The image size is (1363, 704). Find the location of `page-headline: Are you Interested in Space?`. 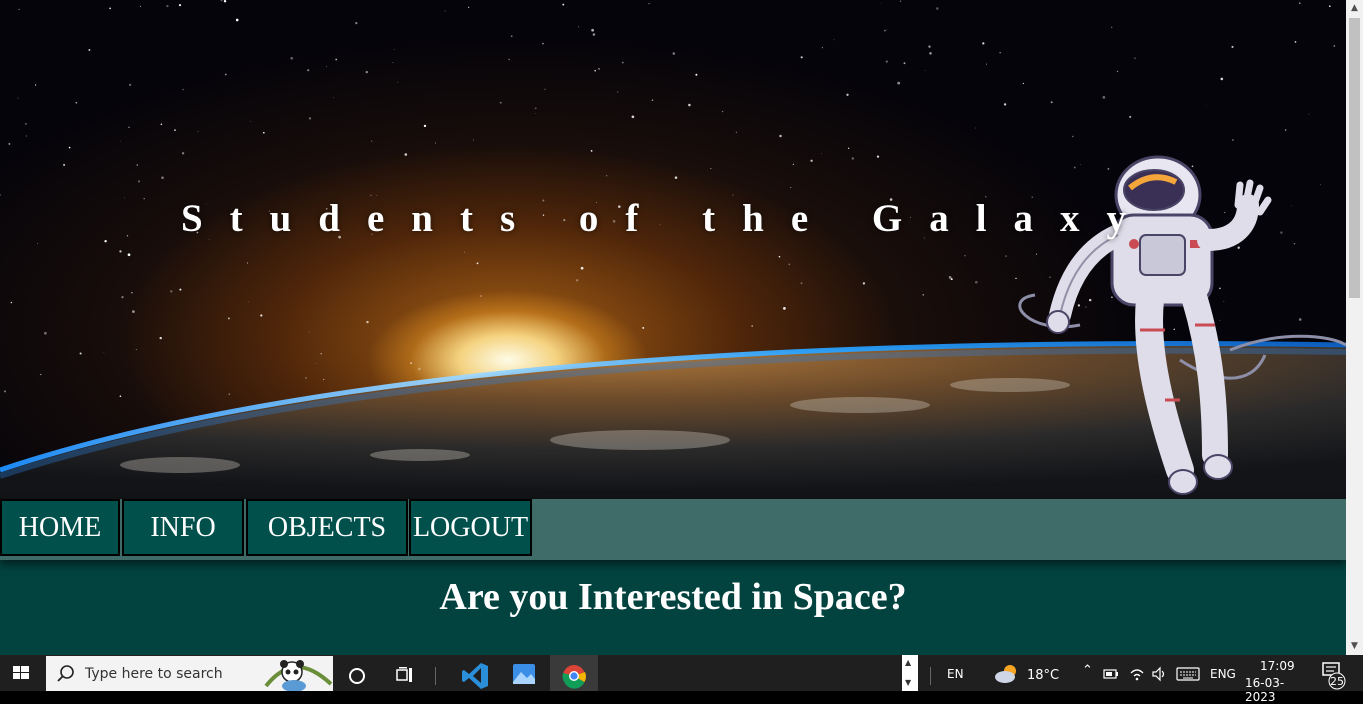

page-headline: Are you Interested in Space? is located at coordinates (673, 597).